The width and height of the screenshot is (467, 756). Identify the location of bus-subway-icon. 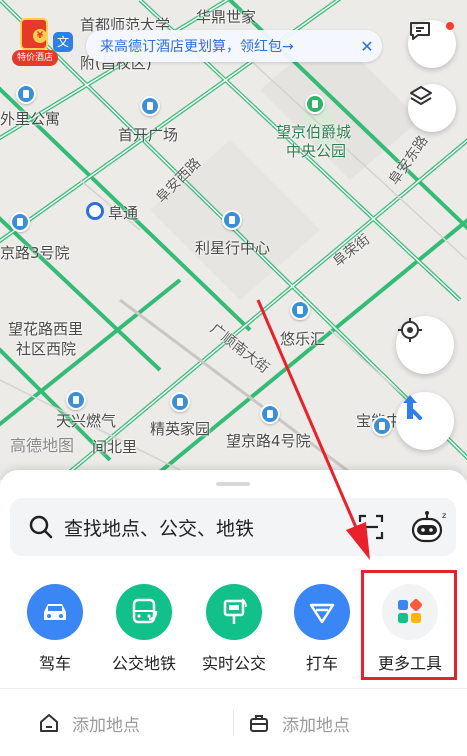
(144, 612).